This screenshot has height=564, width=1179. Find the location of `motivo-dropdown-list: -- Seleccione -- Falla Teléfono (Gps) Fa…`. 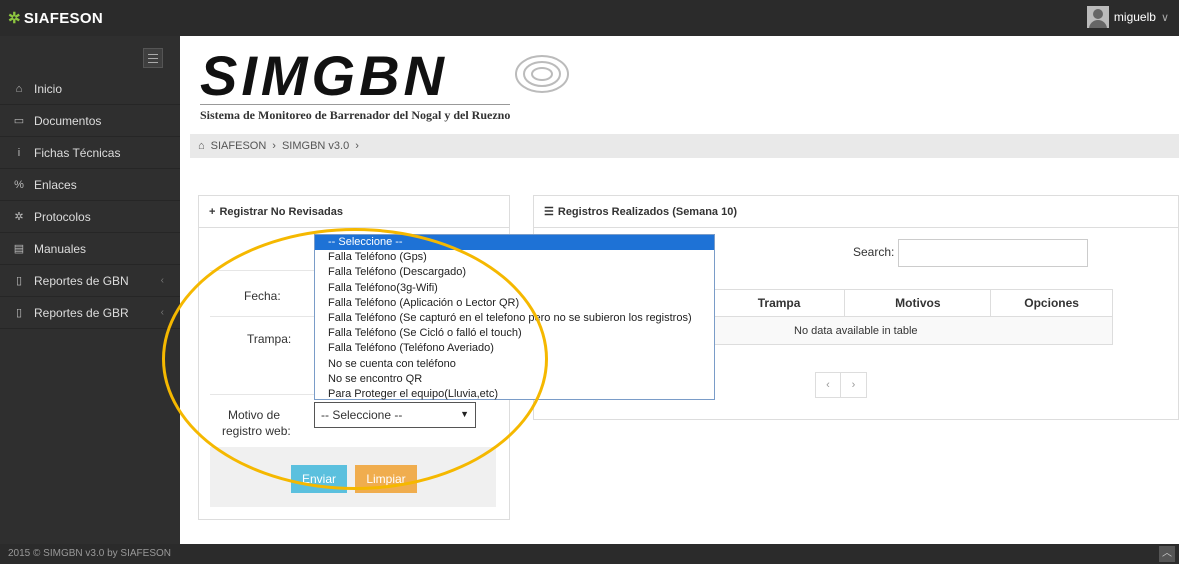

motivo-dropdown-list: -- Seleccione -- Falla Teléfono (Gps) Fa… is located at coordinates (514, 317).